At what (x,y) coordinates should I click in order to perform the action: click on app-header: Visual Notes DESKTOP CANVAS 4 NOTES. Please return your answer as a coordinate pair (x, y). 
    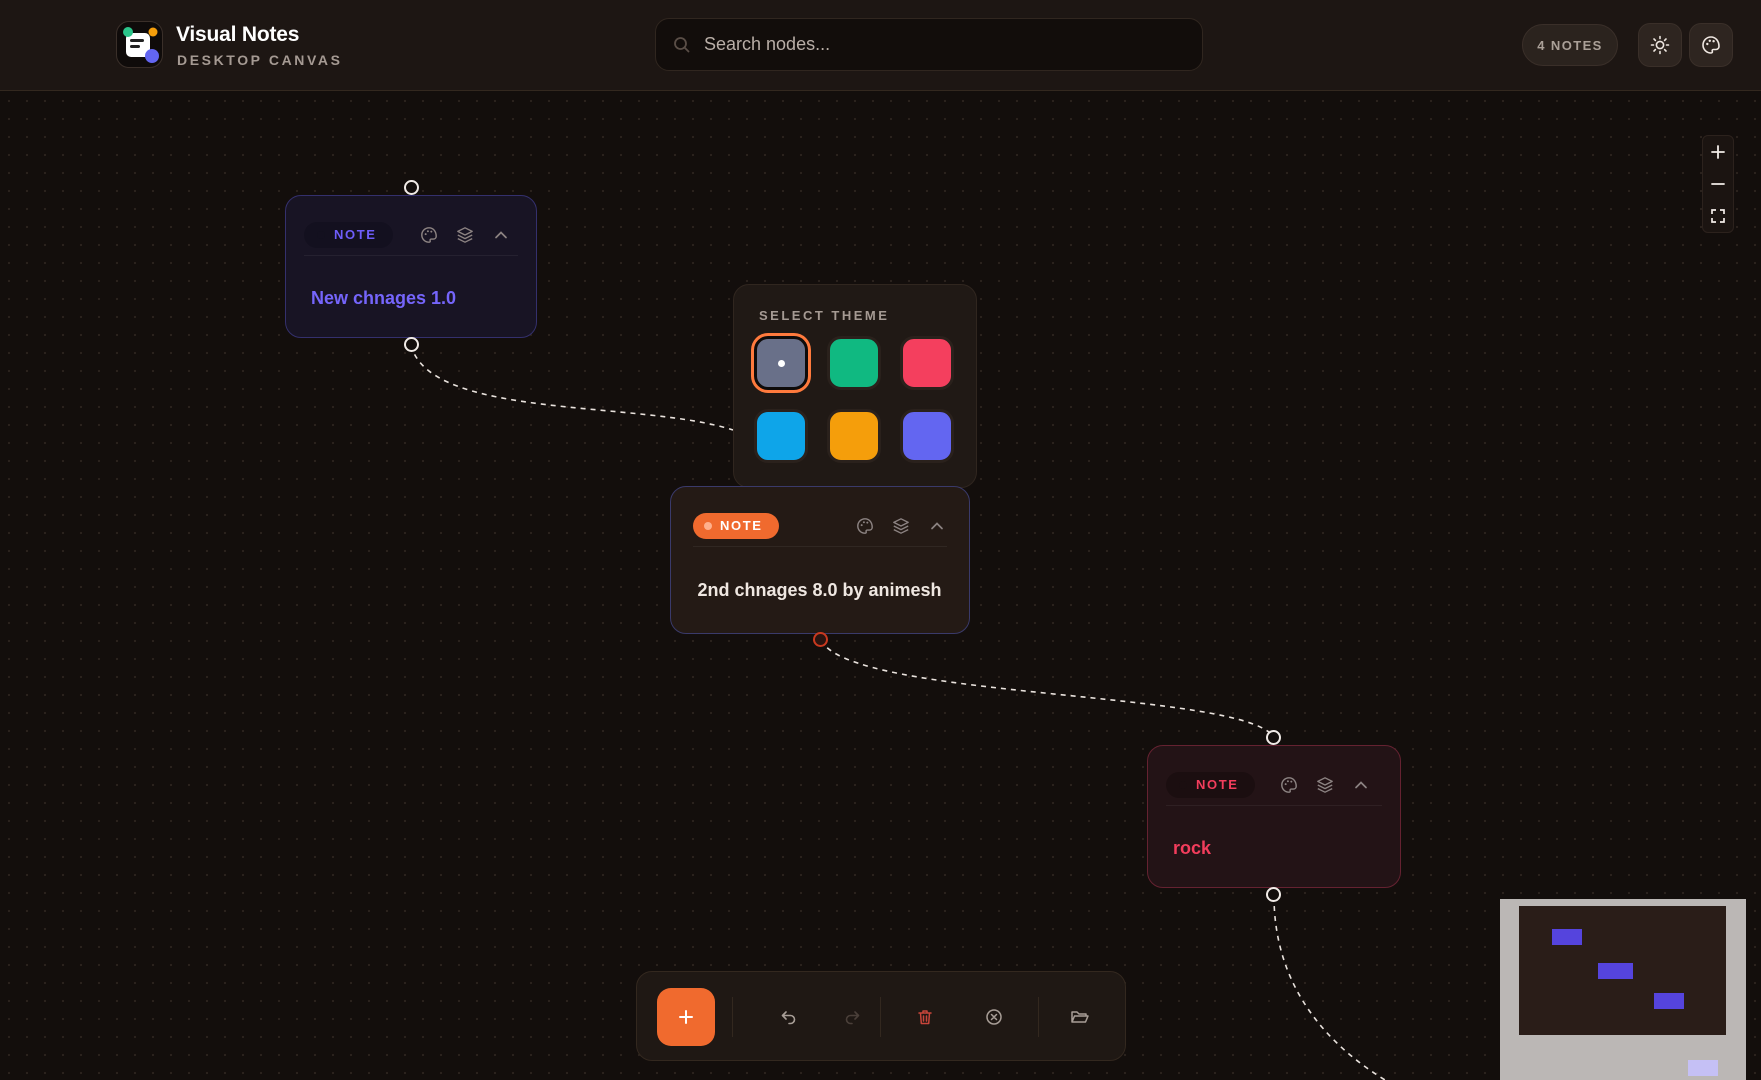
    Looking at the image, I should click on (880, 45).